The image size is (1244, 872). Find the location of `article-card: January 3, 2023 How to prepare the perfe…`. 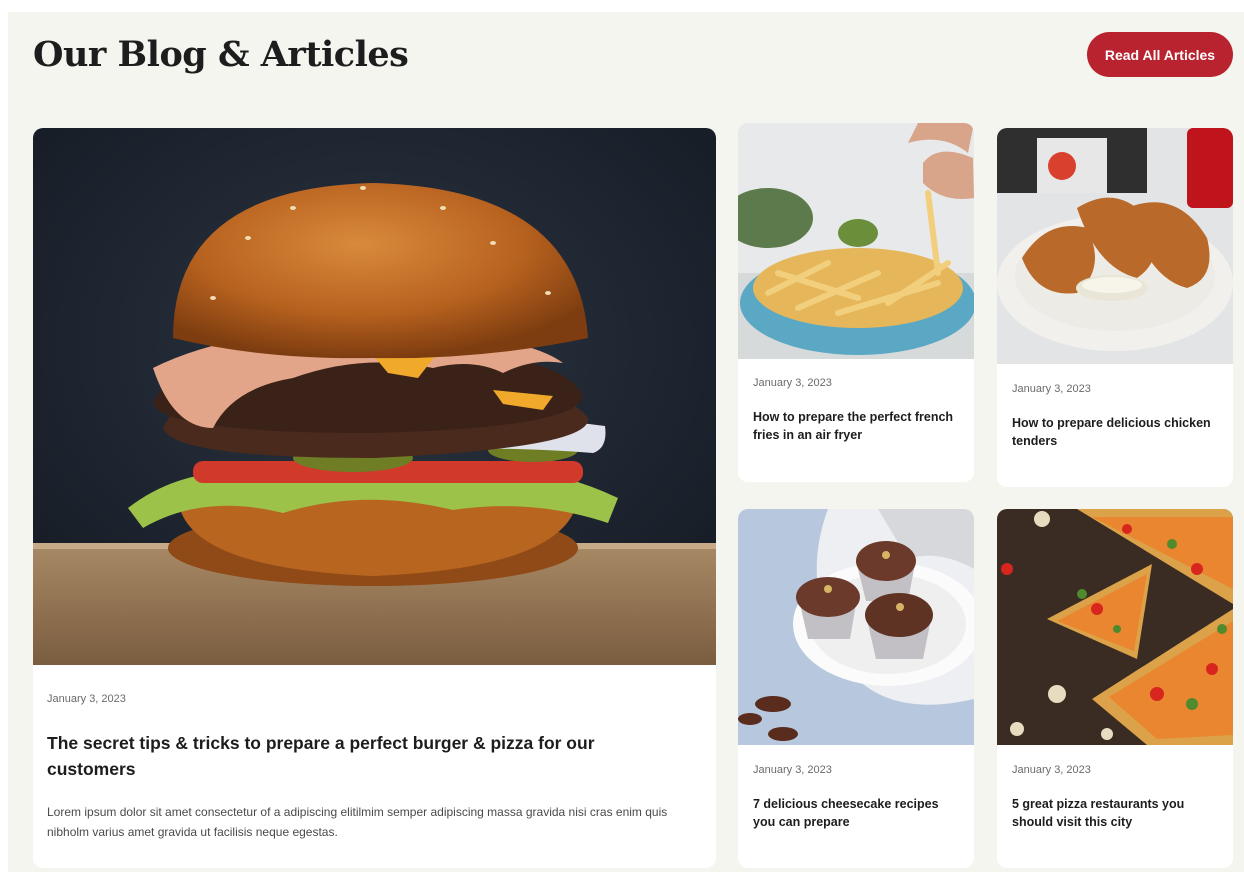

article-card: January 3, 2023 How to prepare the perfe… is located at coordinates (856, 302).